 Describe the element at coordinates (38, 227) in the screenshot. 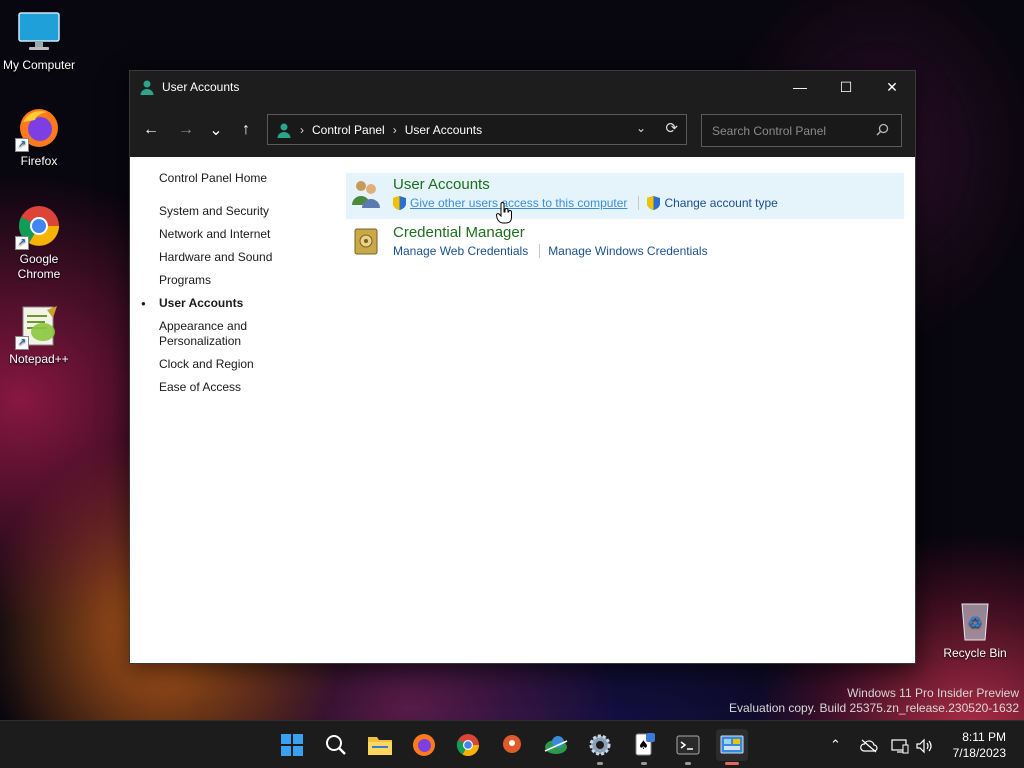

I see `chrome-icon: ↗` at that location.